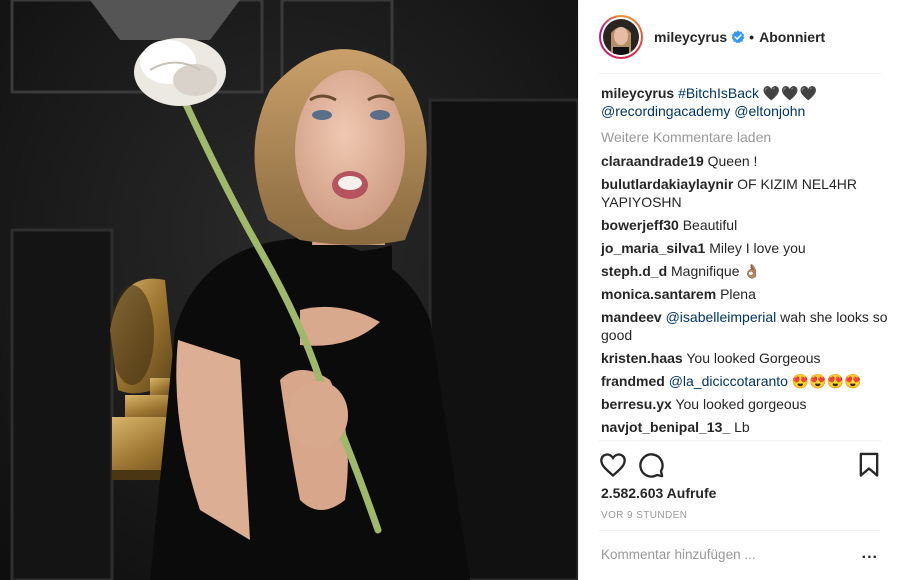  I want to click on comment-text: Lb, so click(742, 427).